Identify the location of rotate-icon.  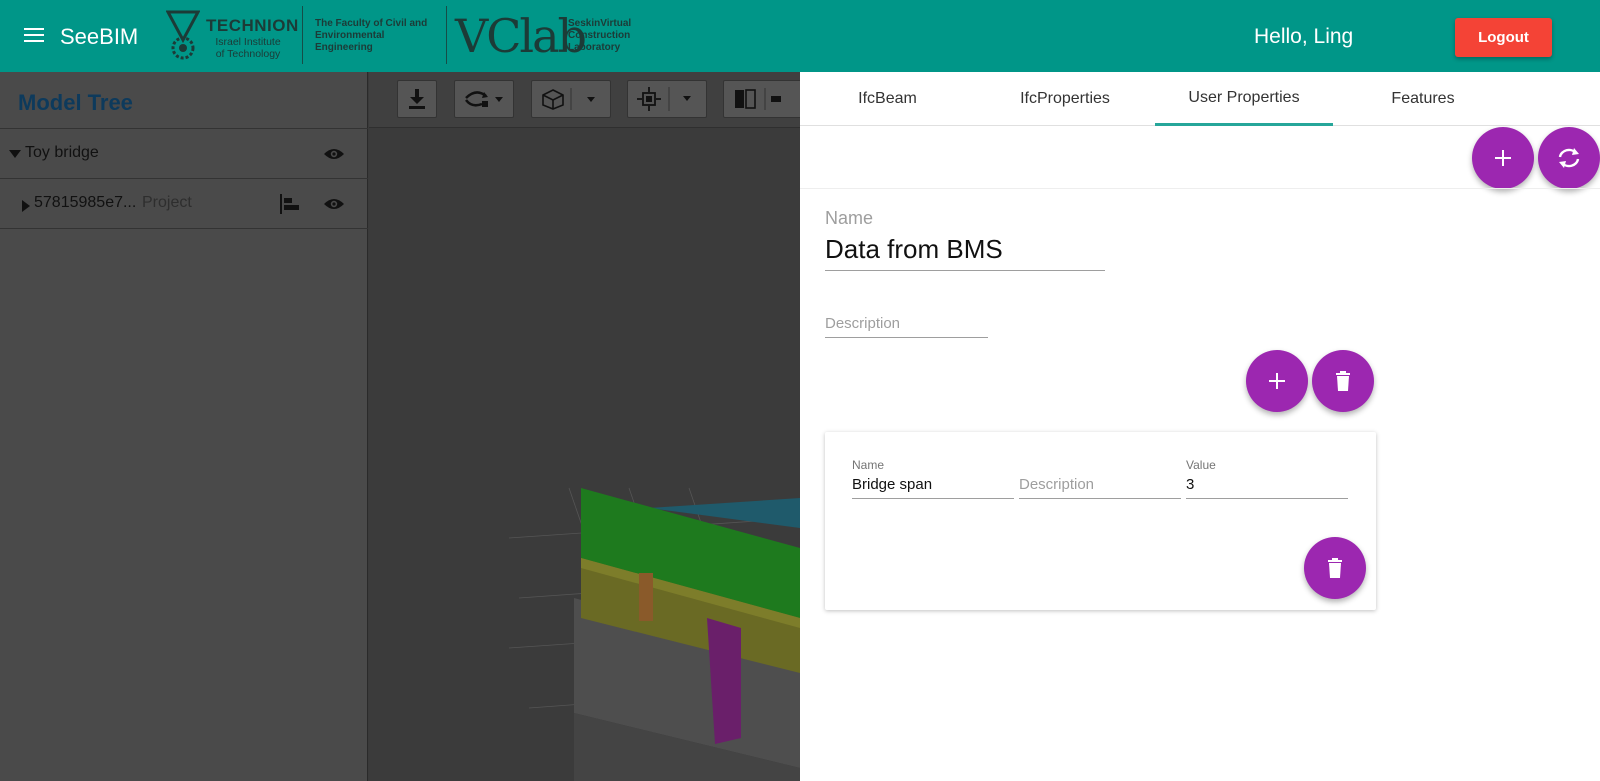
(484, 99).